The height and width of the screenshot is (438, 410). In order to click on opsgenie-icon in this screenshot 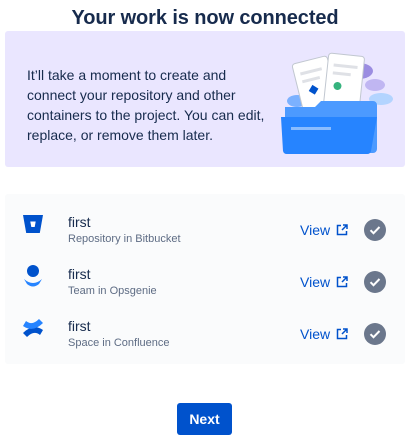, I will do `click(33, 276)`.